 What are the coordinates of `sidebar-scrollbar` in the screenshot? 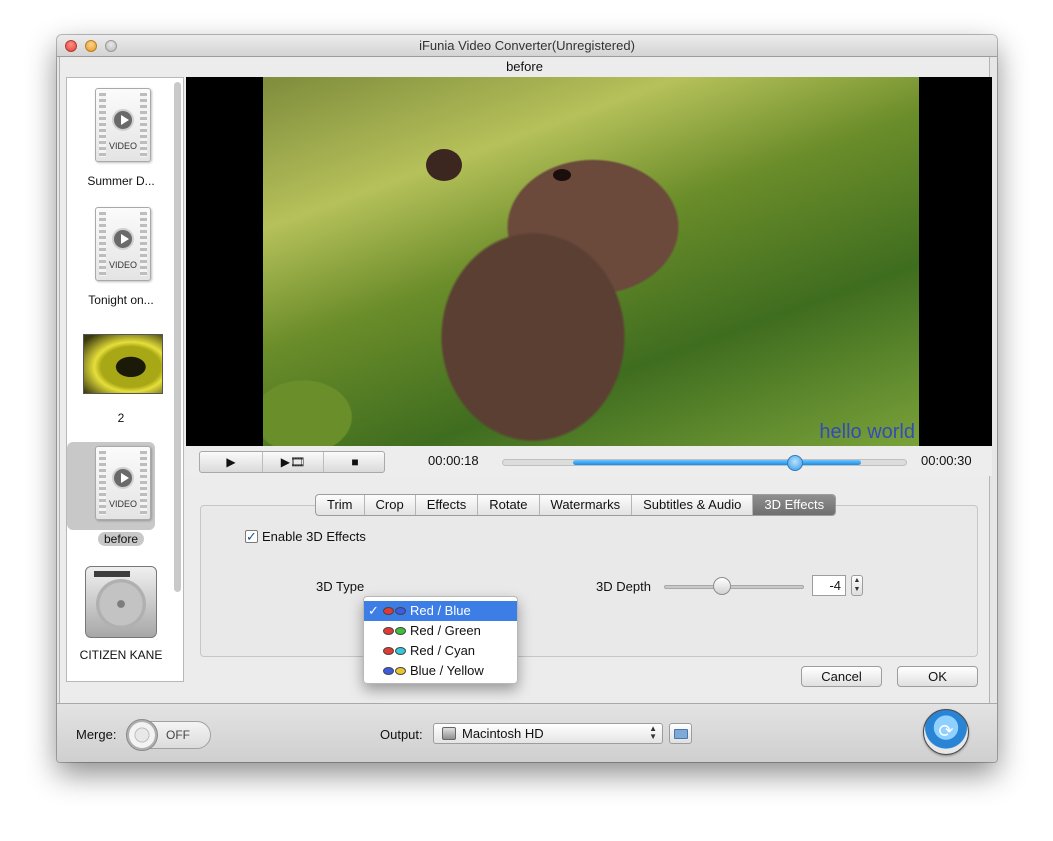 It's located at (177, 337).